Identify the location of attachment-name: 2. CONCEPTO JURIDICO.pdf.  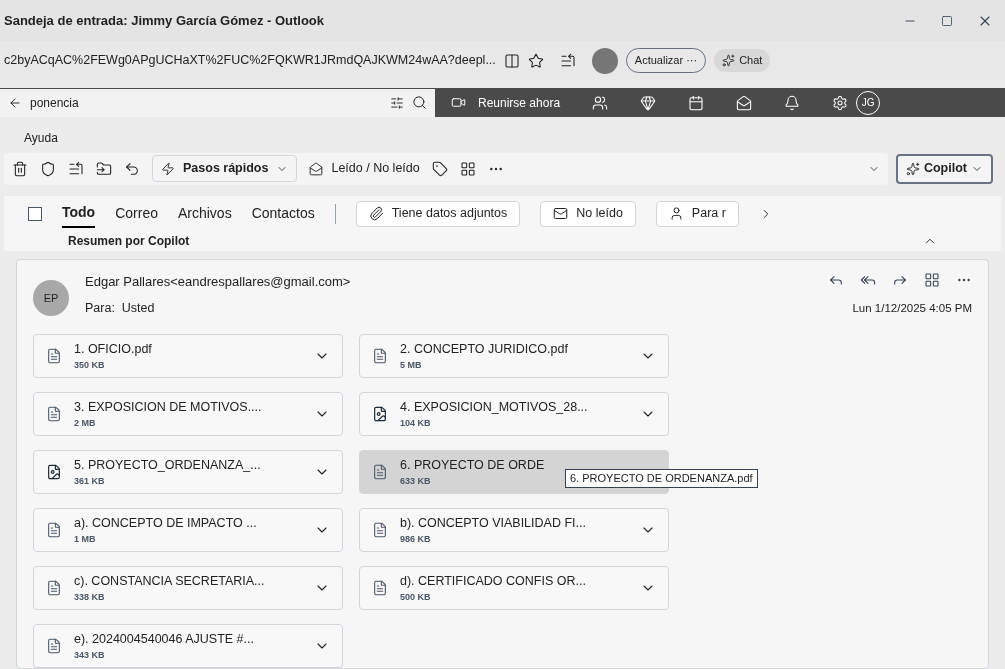
(484, 349).